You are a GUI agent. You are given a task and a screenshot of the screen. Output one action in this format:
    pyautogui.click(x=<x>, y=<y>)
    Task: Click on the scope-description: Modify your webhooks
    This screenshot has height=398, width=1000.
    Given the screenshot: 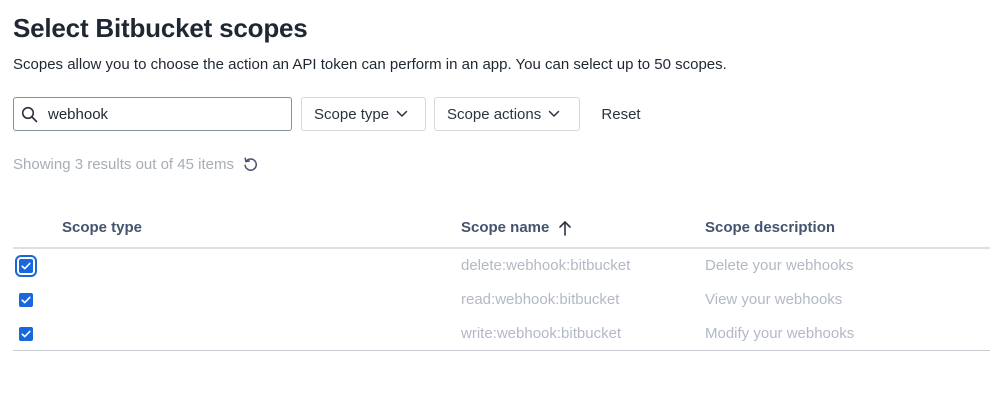 What is the action you would take?
    pyautogui.click(x=780, y=333)
    